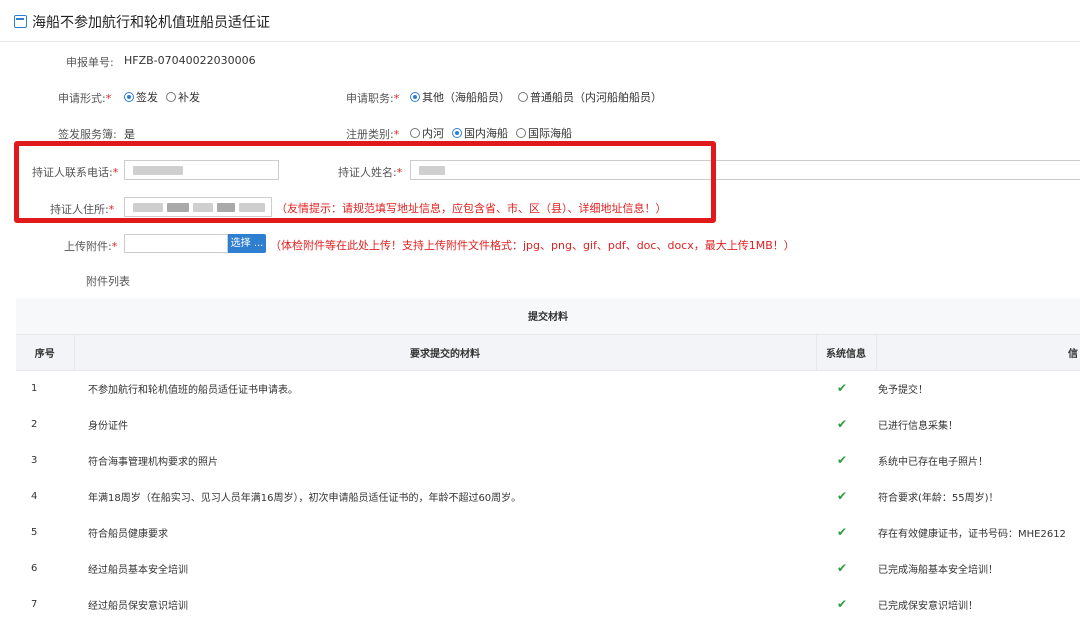 This screenshot has width=1080, height=622. What do you see at coordinates (108, 426) in the screenshot?
I see `row-material: 身份证件` at bounding box center [108, 426].